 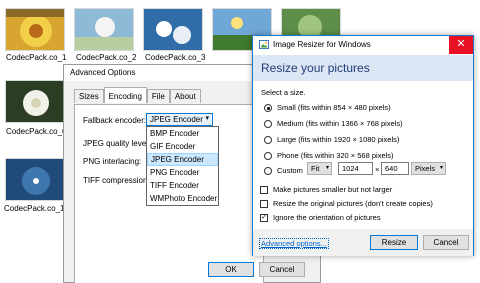 I want to click on advanced-options-title: Advanced Options, so click(x=103, y=72).